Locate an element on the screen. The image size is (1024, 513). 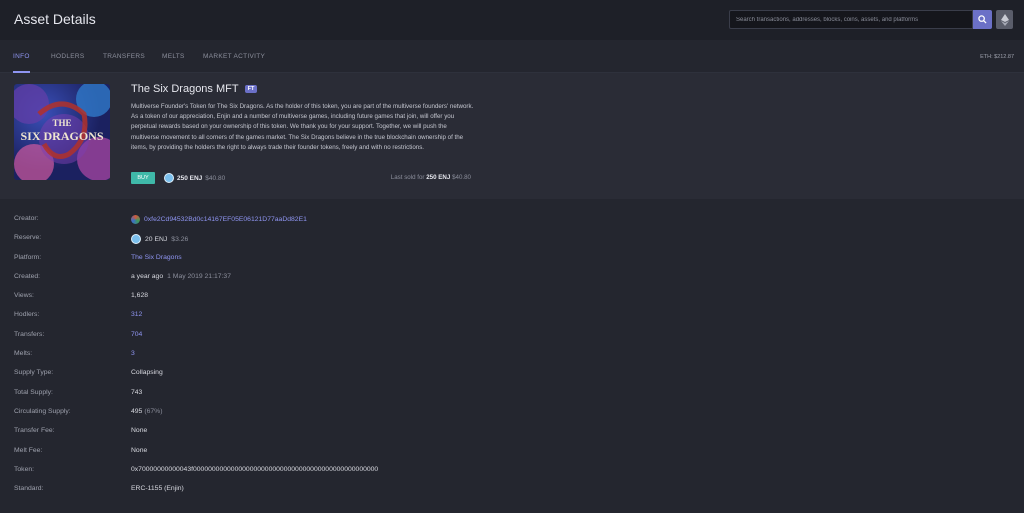
detail-label: Views: is located at coordinates (24, 296).